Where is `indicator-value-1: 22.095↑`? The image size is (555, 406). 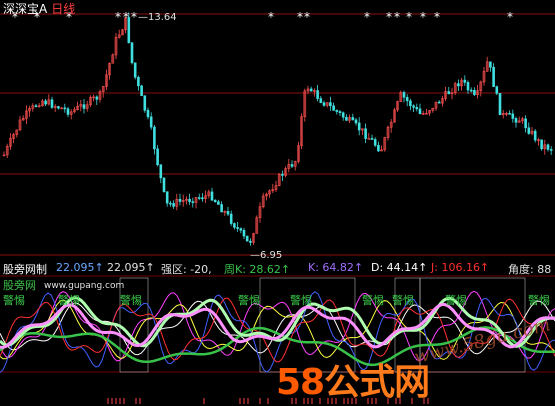
indicator-value-1: 22.095↑ is located at coordinates (80, 267).